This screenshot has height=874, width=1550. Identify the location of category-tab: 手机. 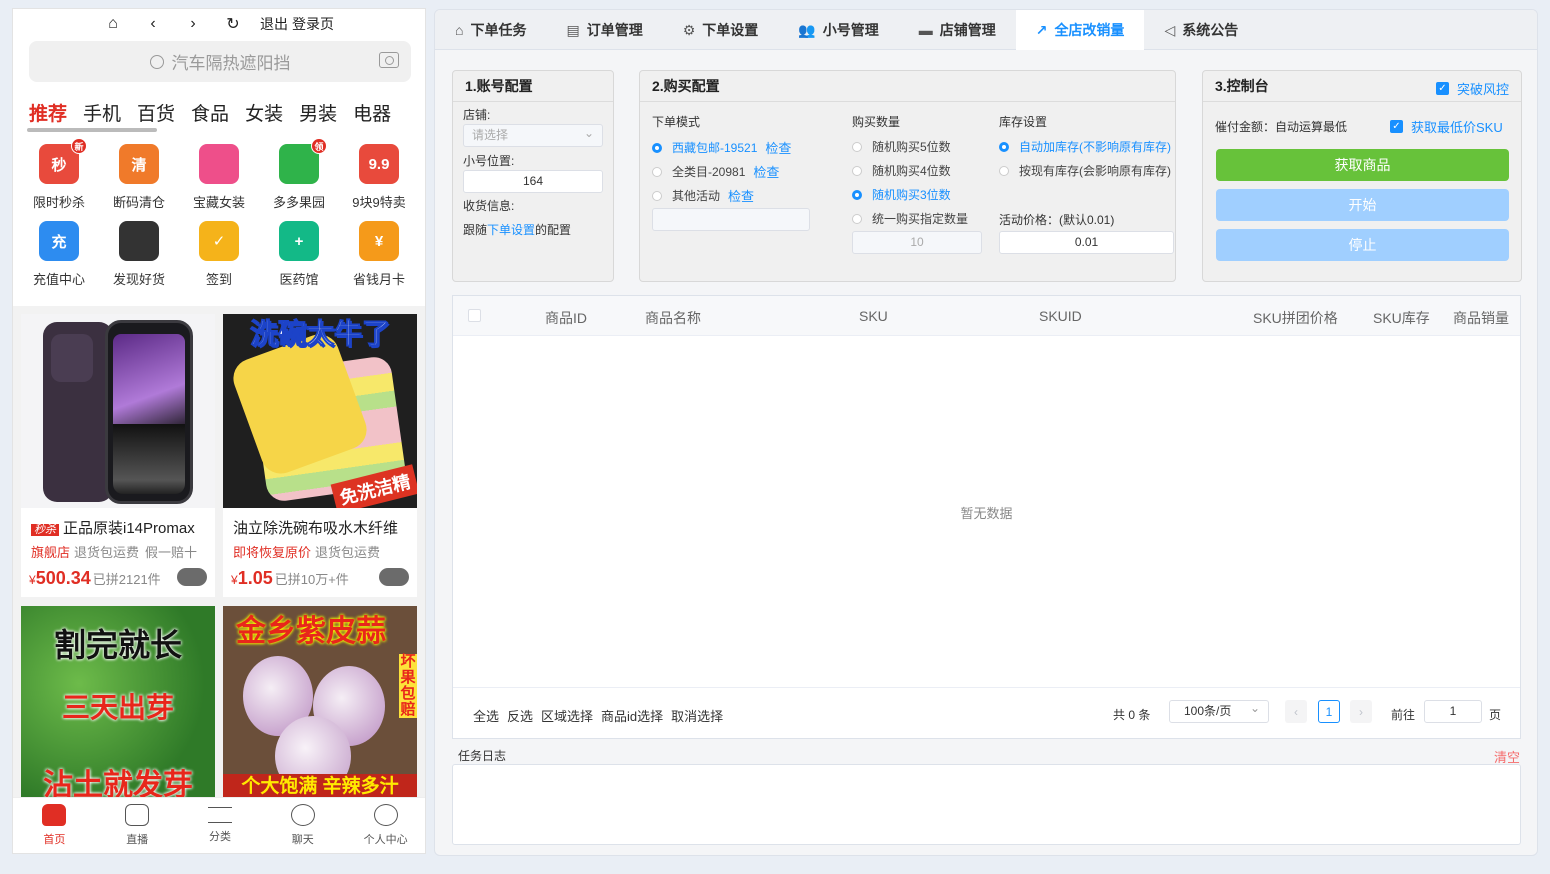
(102, 112).